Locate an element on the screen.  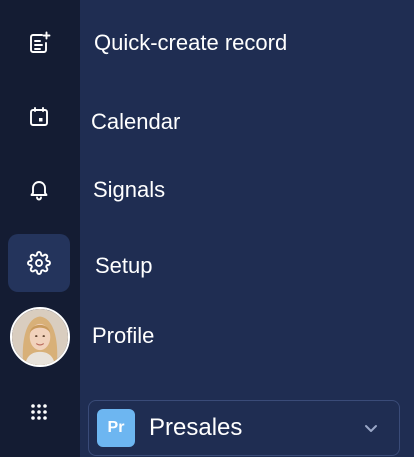
calendar-button is located at coordinates (39, 117).